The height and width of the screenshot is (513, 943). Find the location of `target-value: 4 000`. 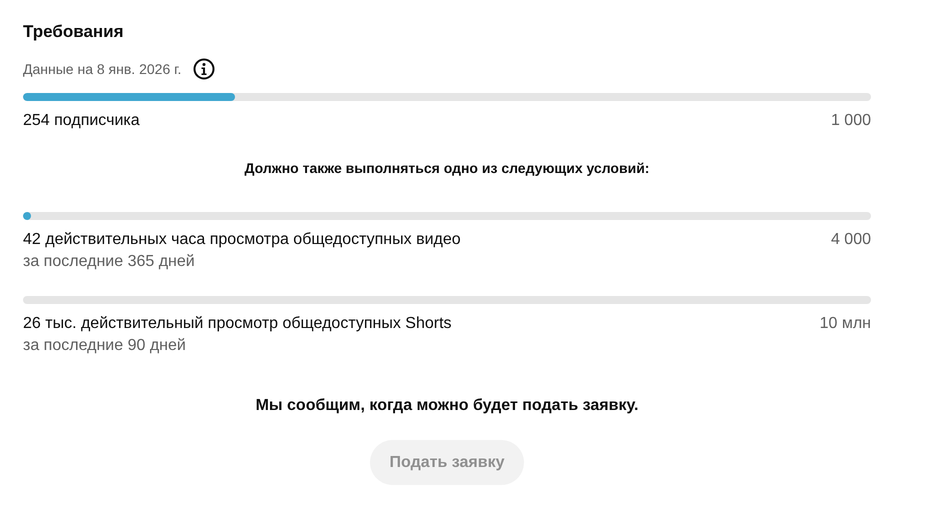

target-value: 4 000 is located at coordinates (850, 240).